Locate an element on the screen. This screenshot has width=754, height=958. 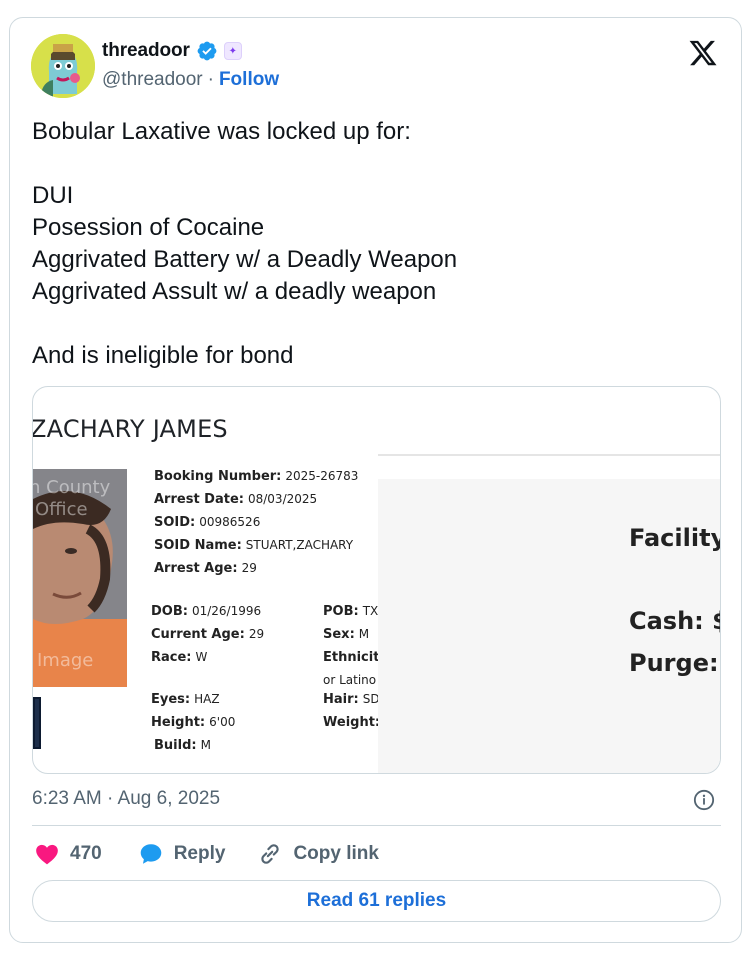
action-bar: 470 Reply Copy link is located at coordinates (206, 854).